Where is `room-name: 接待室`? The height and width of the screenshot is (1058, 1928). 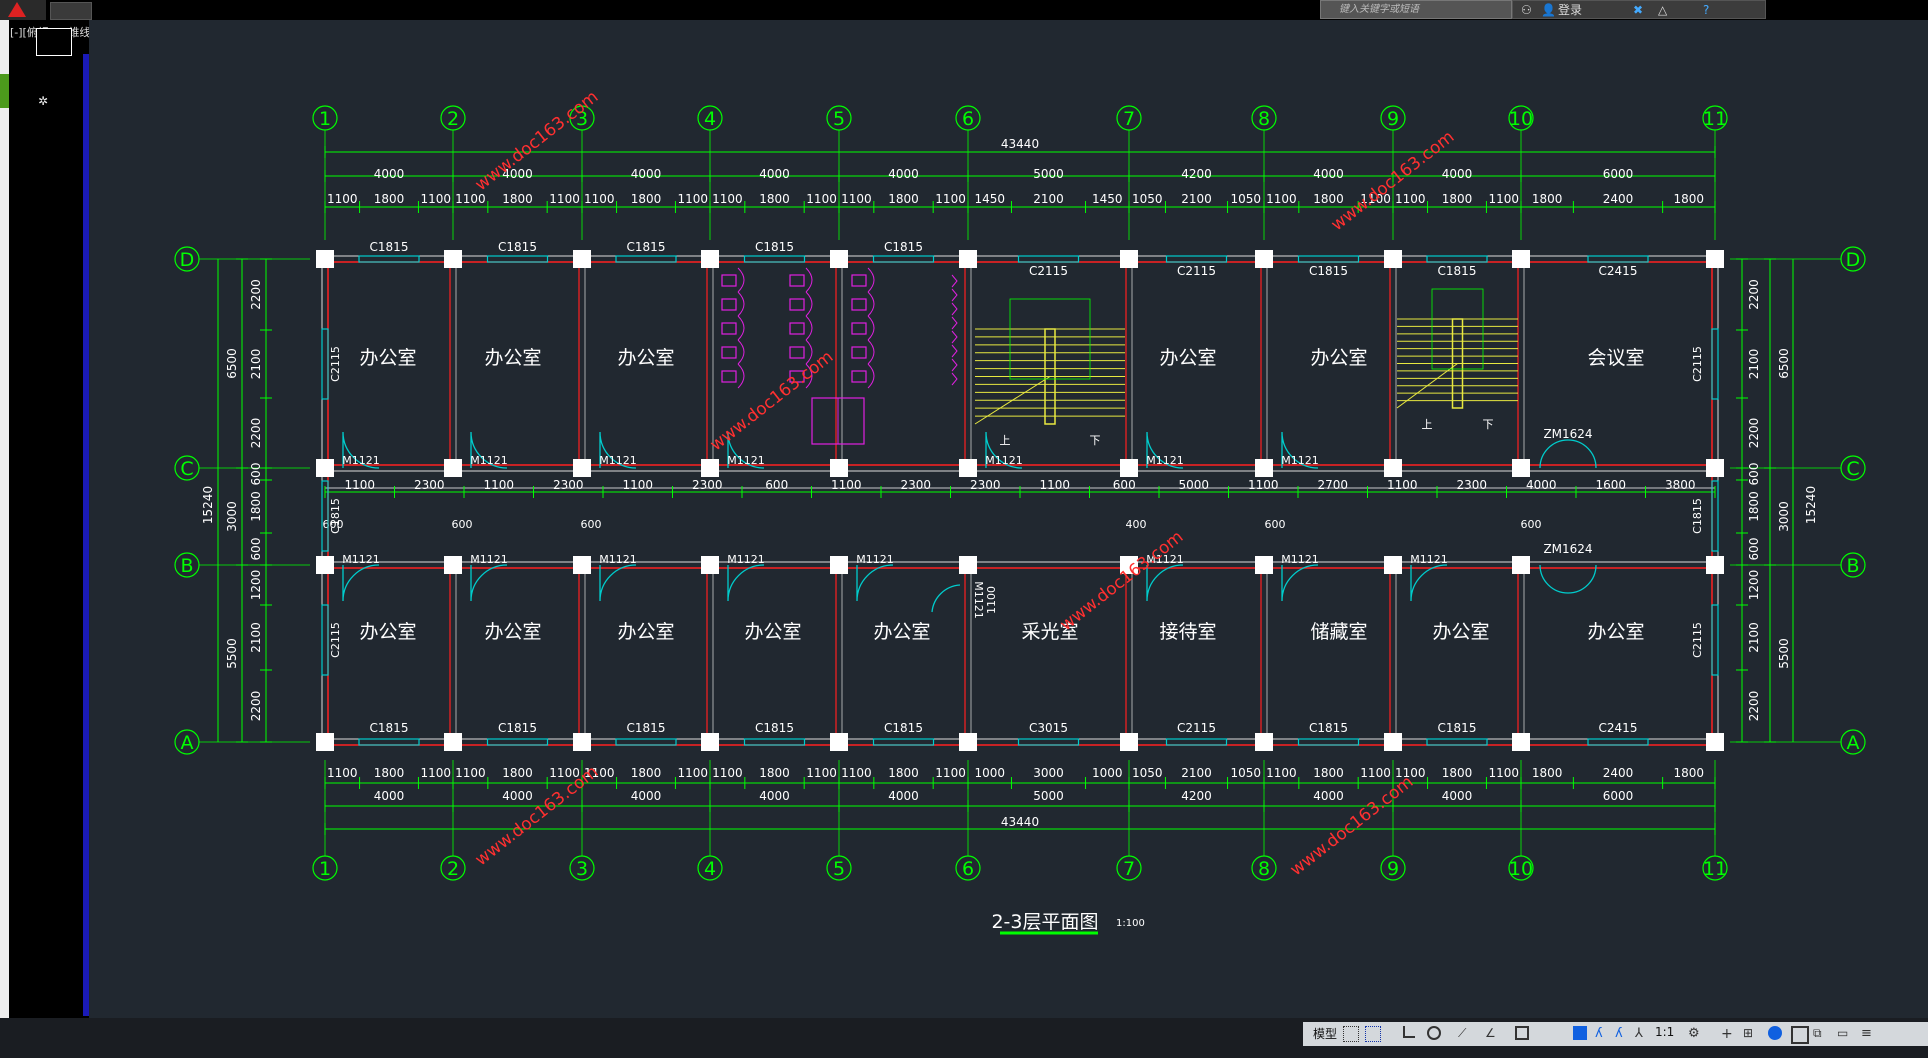 room-name: 接待室 is located at coordinates (1187, 632).